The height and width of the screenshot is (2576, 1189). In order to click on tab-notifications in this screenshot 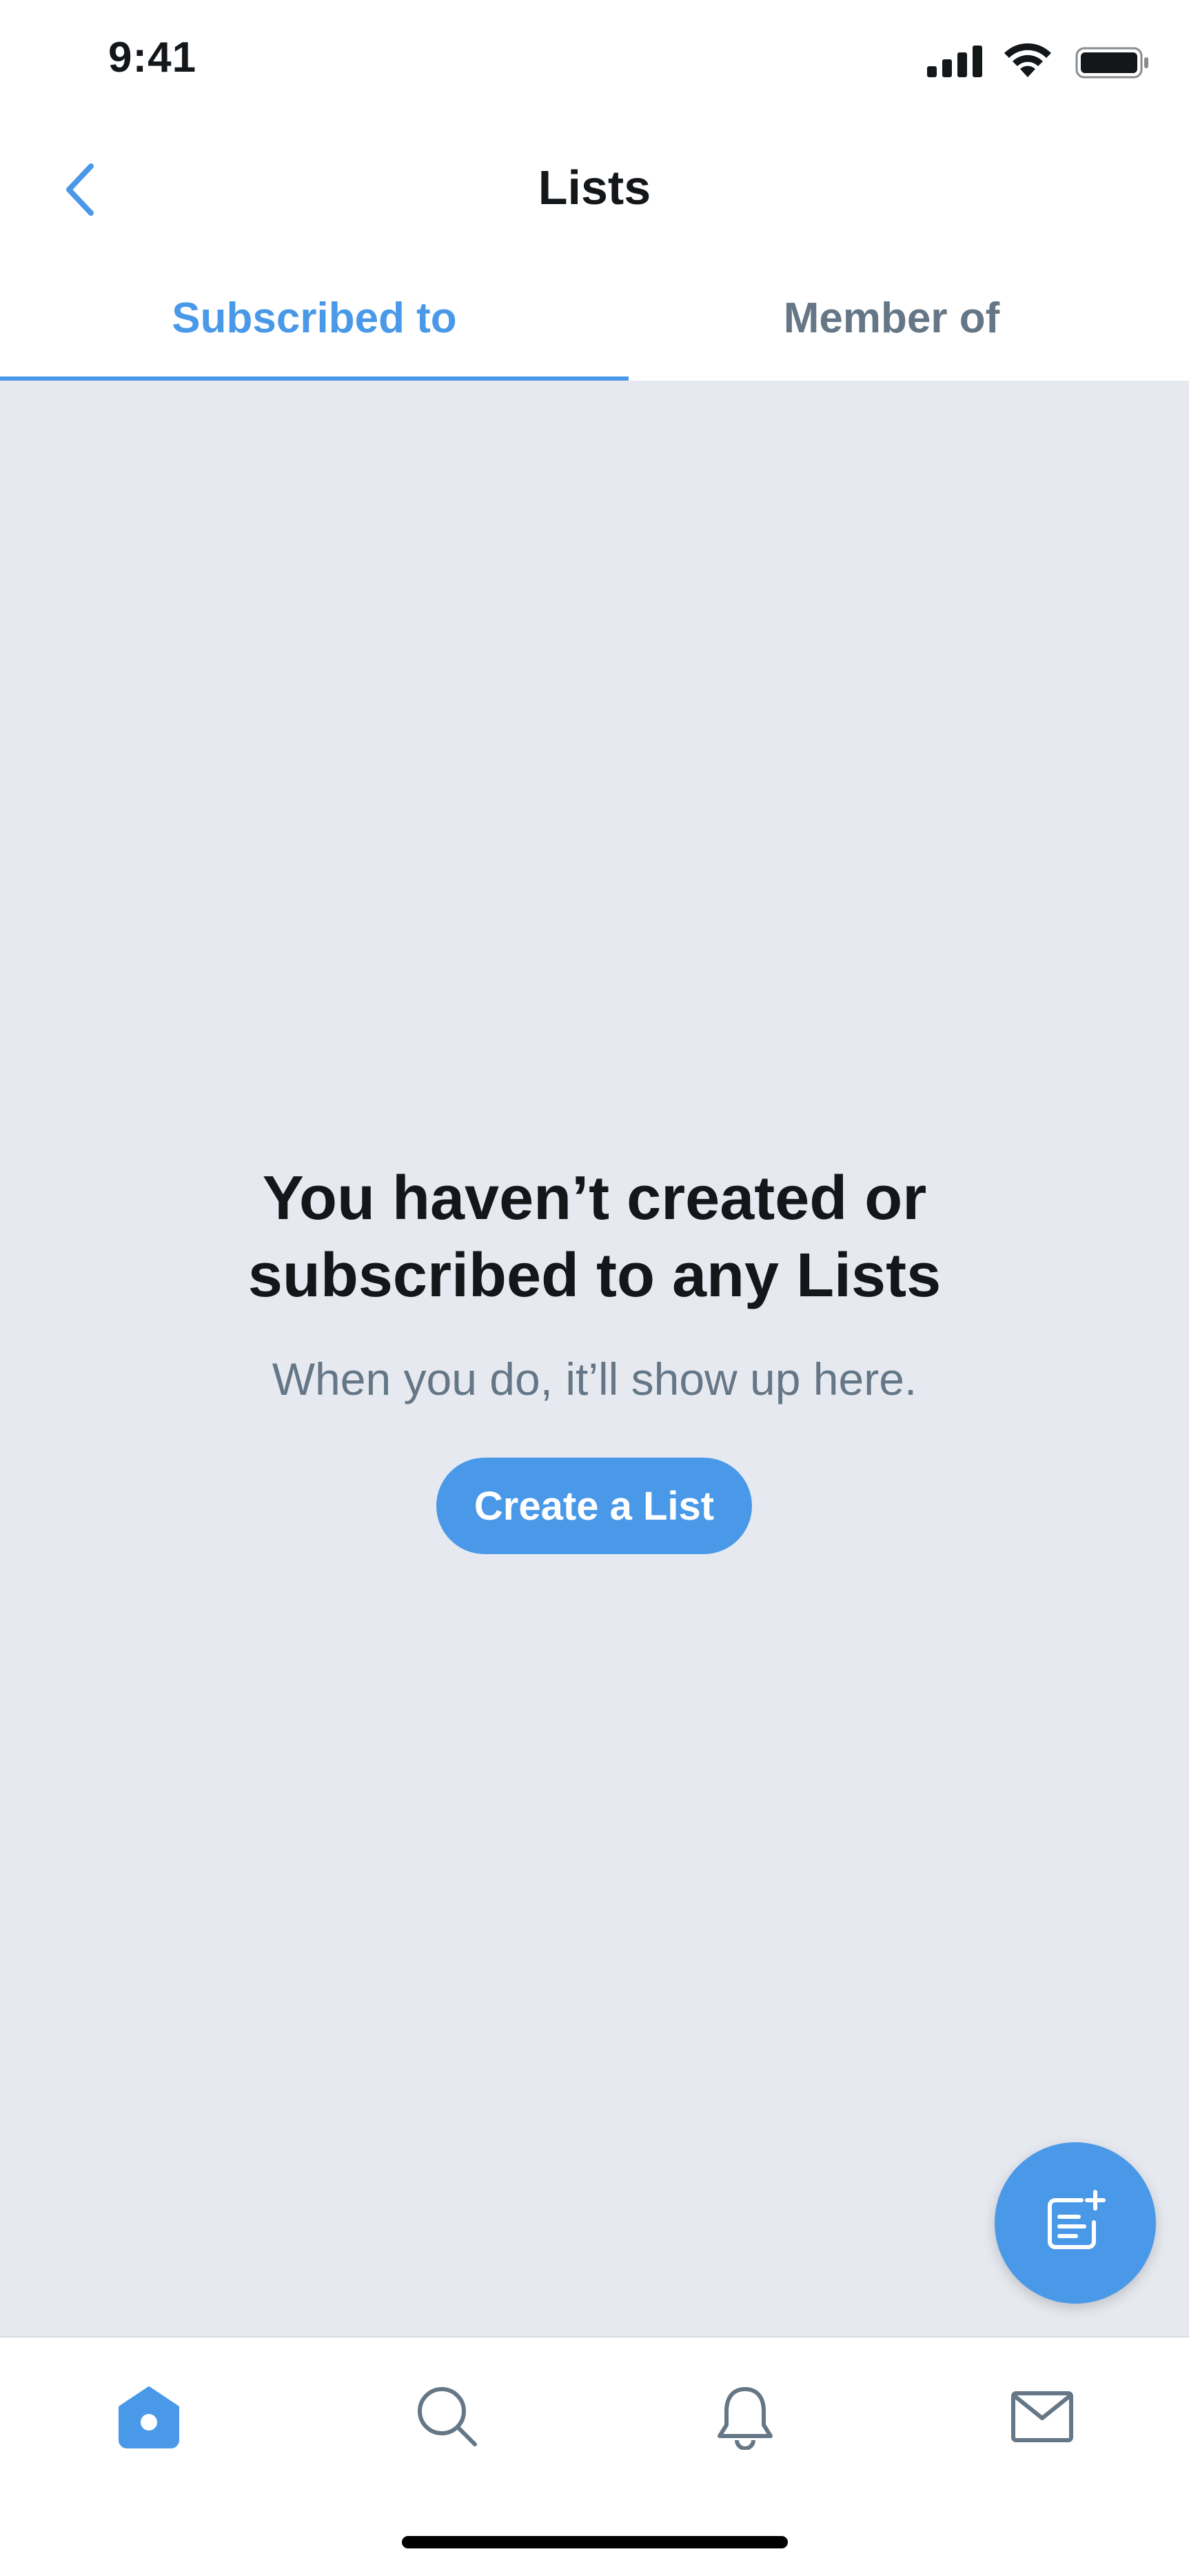, I will do `click(745, 2417)`.